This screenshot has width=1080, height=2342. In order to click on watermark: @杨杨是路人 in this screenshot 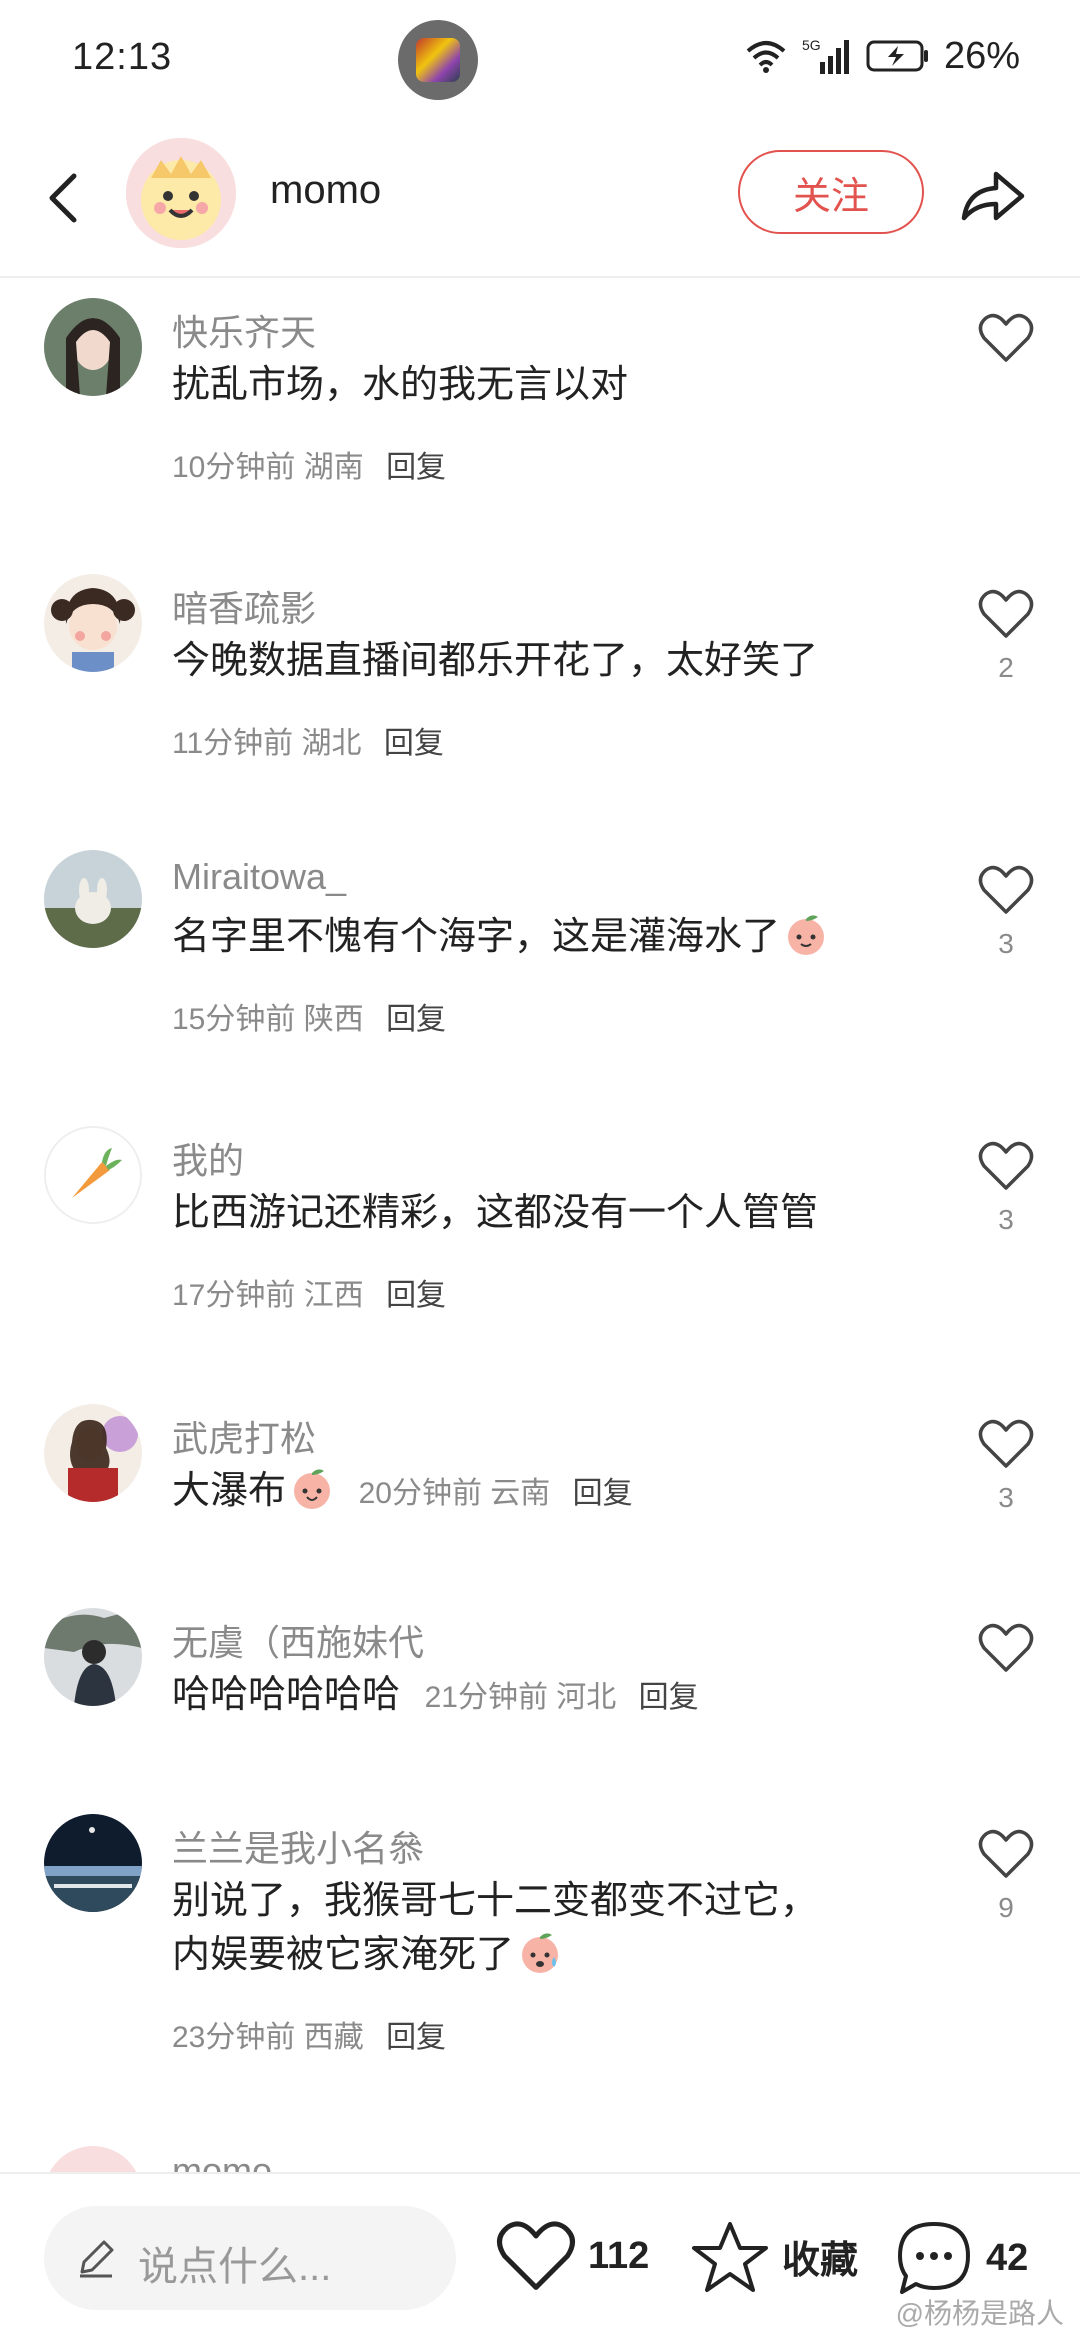, I will do `click(979, 2313)`.